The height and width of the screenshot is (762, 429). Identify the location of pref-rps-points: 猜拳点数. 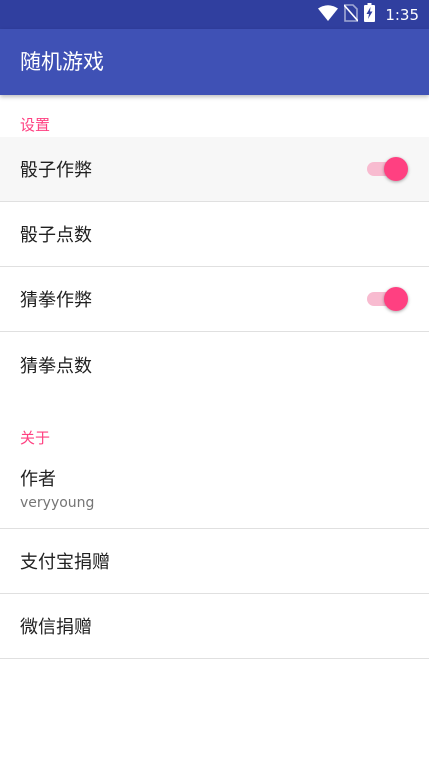
(214, 364).